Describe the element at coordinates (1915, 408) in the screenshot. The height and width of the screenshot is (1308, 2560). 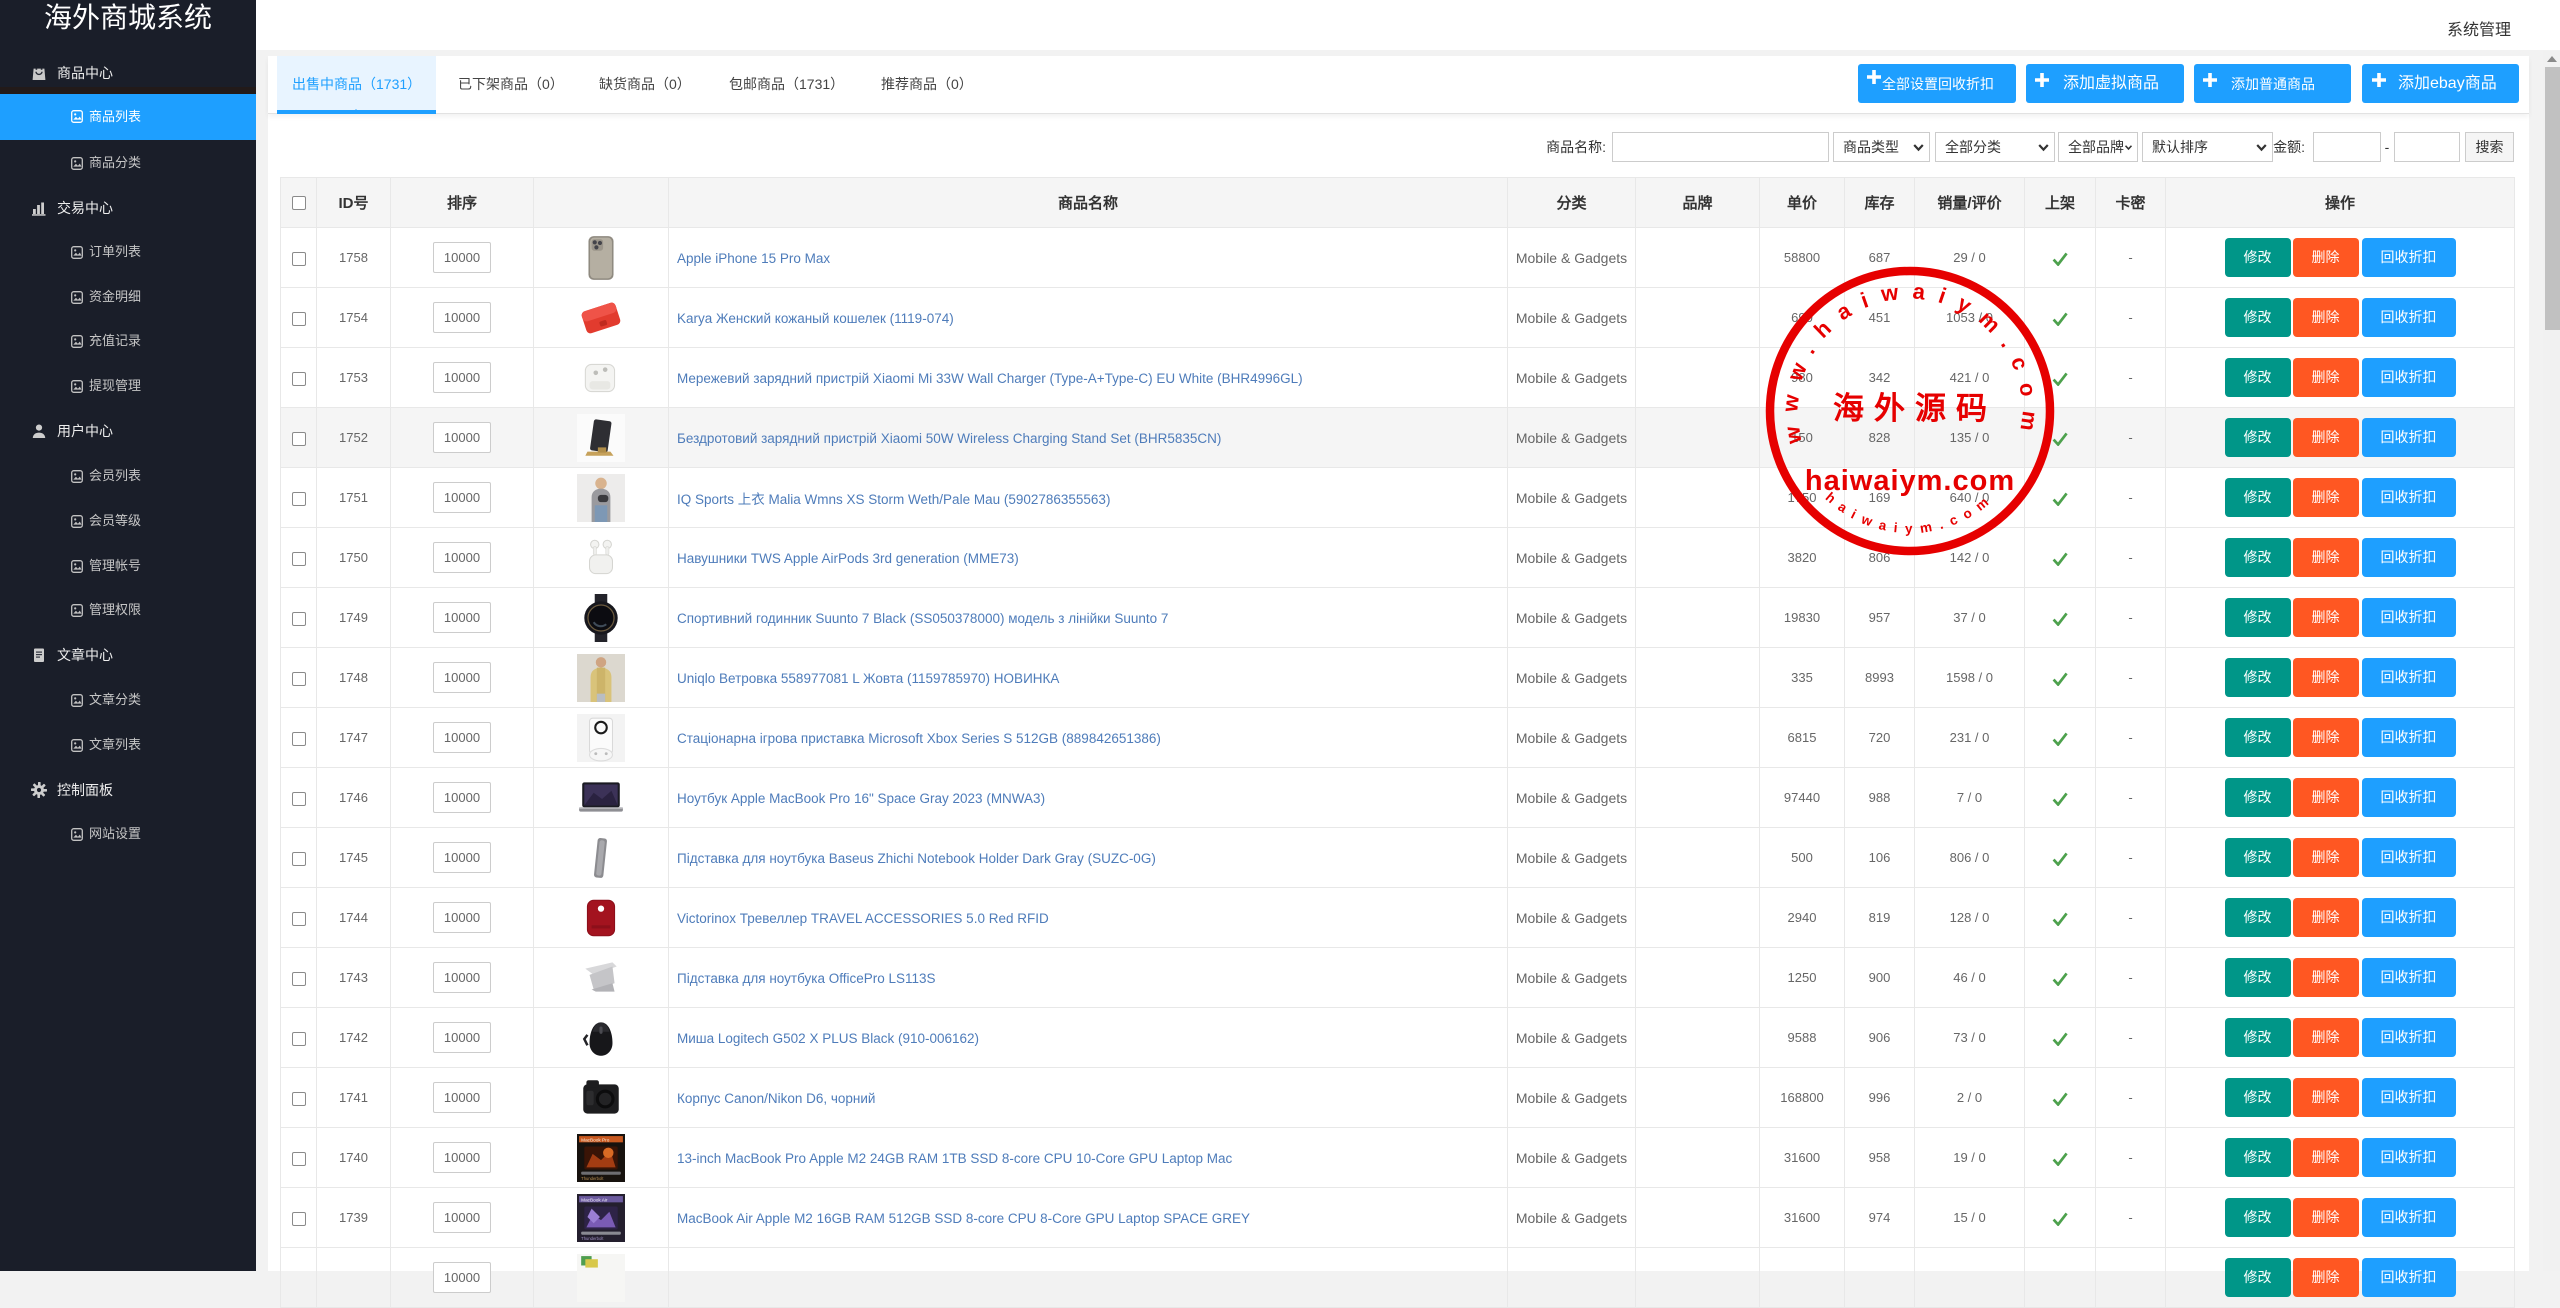
I see `svg-text: 海外源码` at that location.